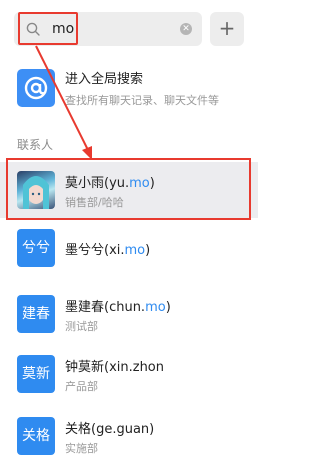 This screenshot has height=473, width=320. What do you see at coordinates (128, 189) in the screenshot?
I see `result-highlight-box` at bounding box center [128, 189].